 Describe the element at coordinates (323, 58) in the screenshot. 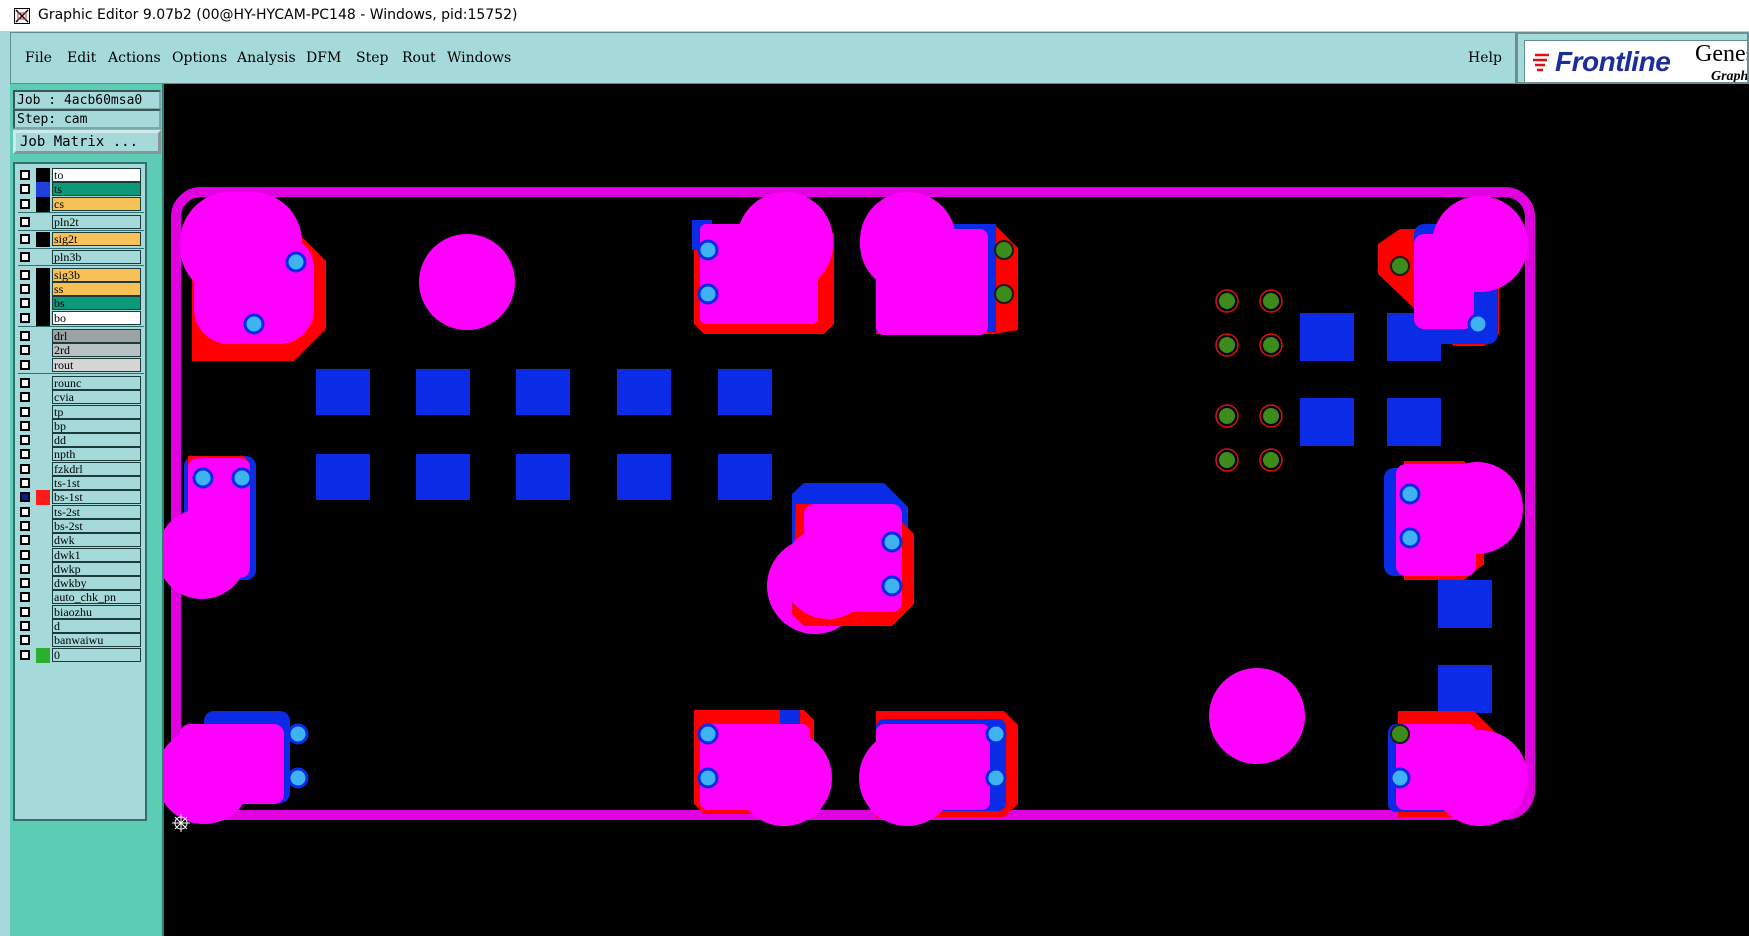

I see `menu-dfm: DFM` at that location.